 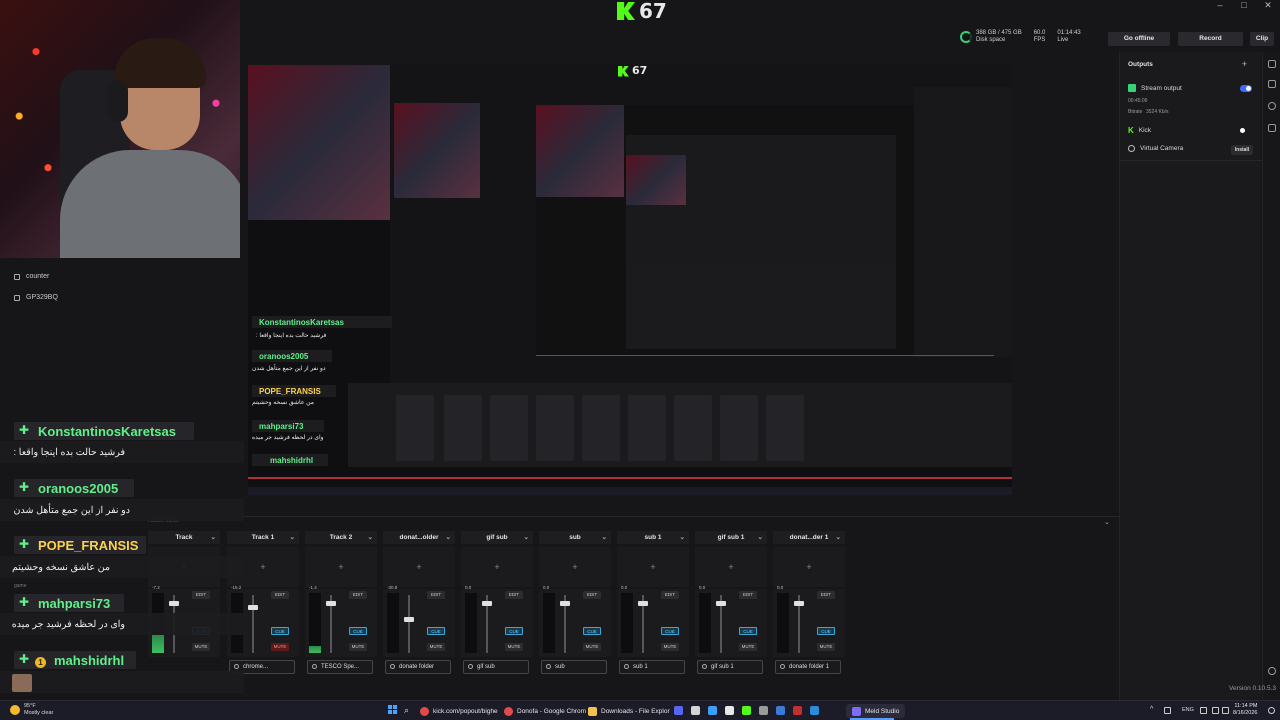 What do you see at coordinates (1155, 148) in the screenshot?
I see `virtual-camera-row: Virtual Camera` at bounding box center [1155, 148].